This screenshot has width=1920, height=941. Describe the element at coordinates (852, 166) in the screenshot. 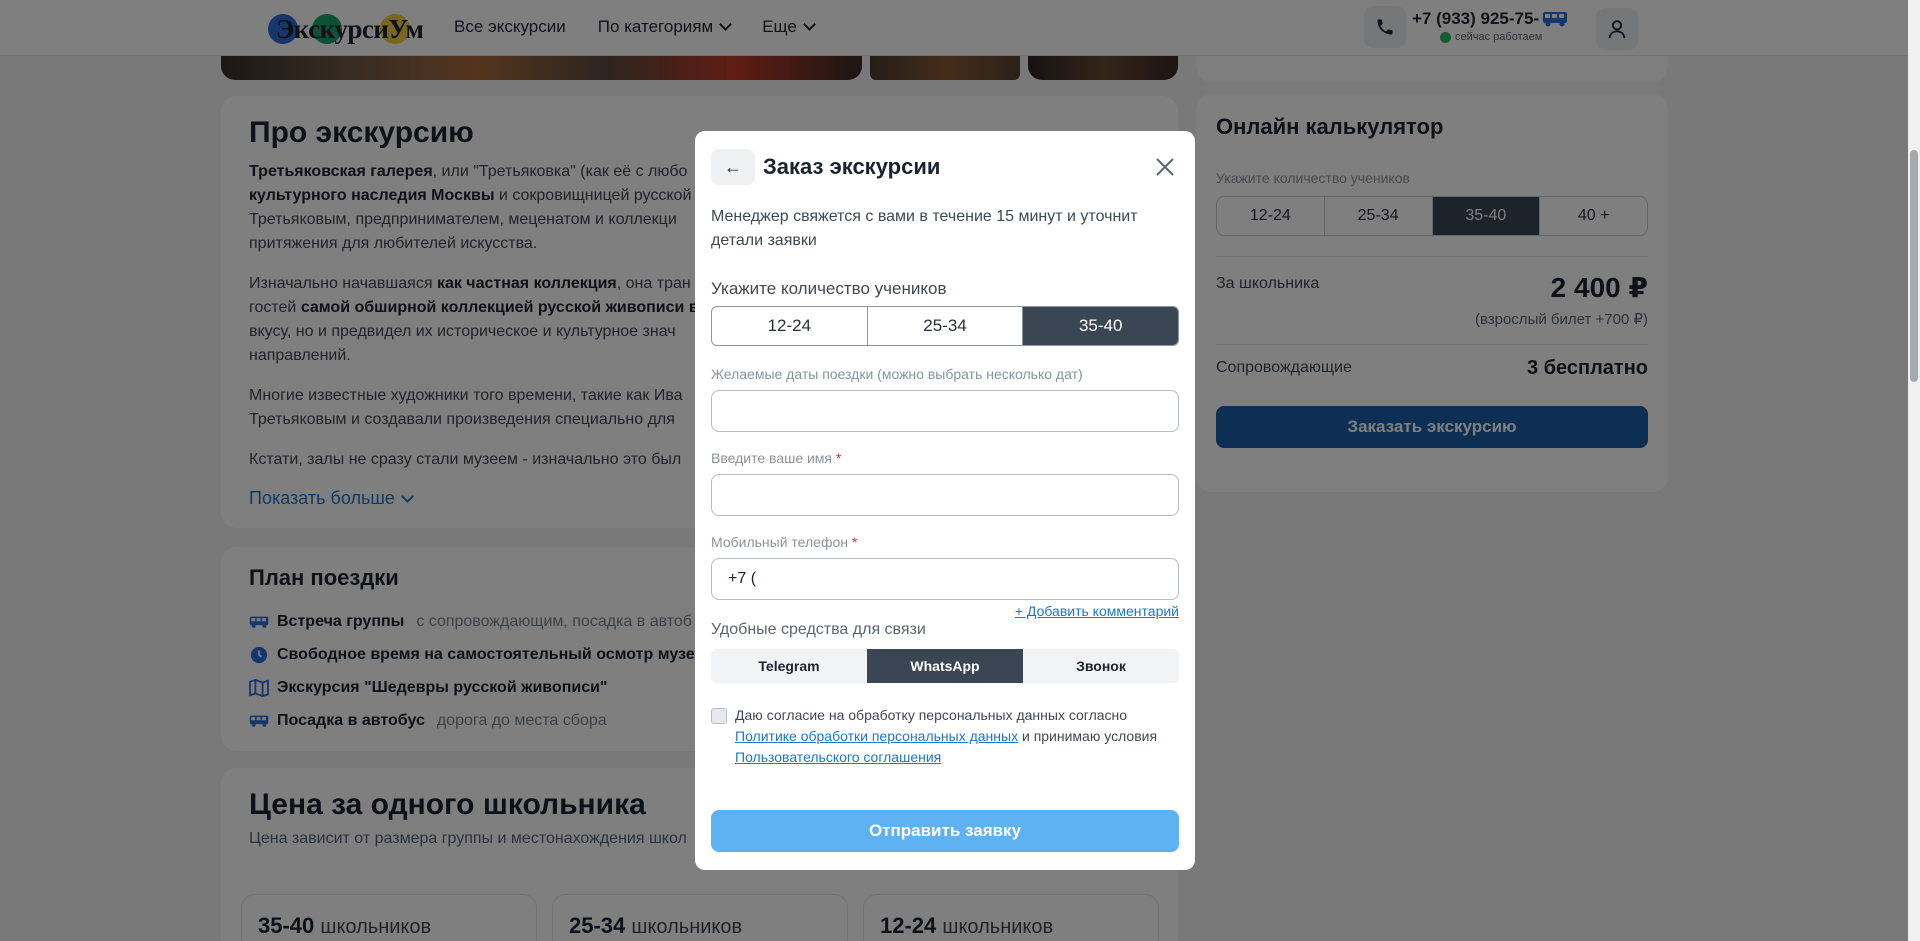

I see `modal-title: Заказ экскурсии` at that location.